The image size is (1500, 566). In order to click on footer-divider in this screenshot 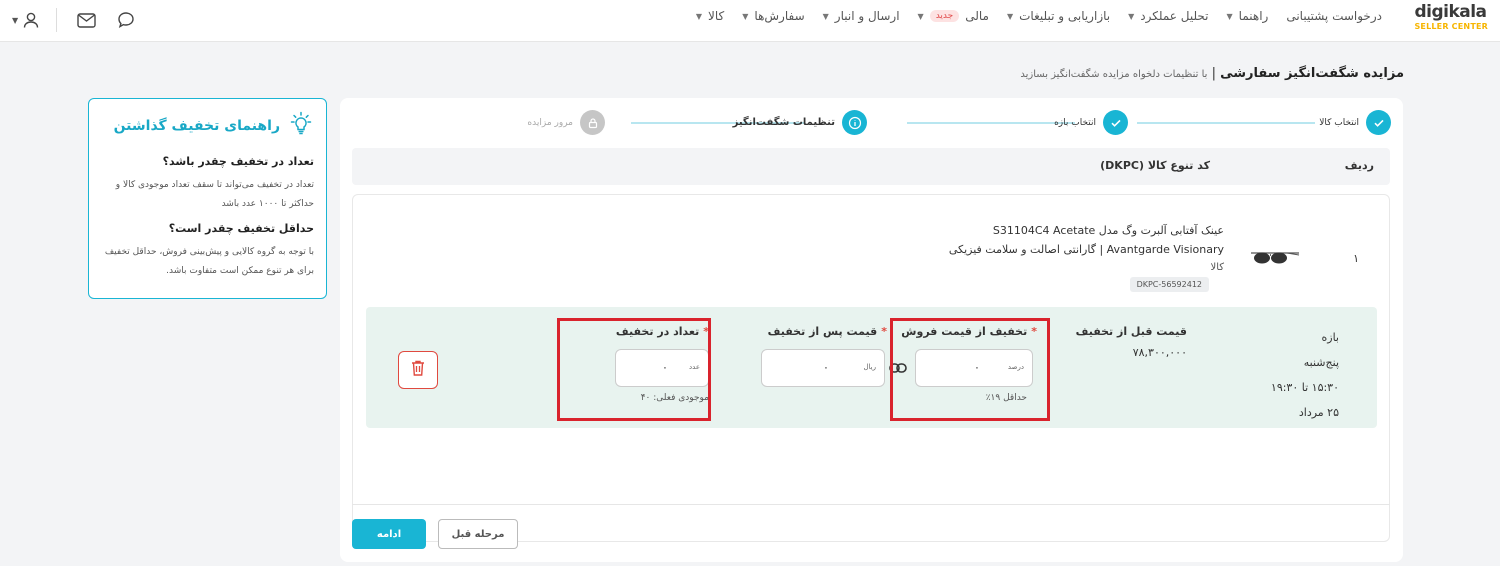, I will do `click(871, 504)`.